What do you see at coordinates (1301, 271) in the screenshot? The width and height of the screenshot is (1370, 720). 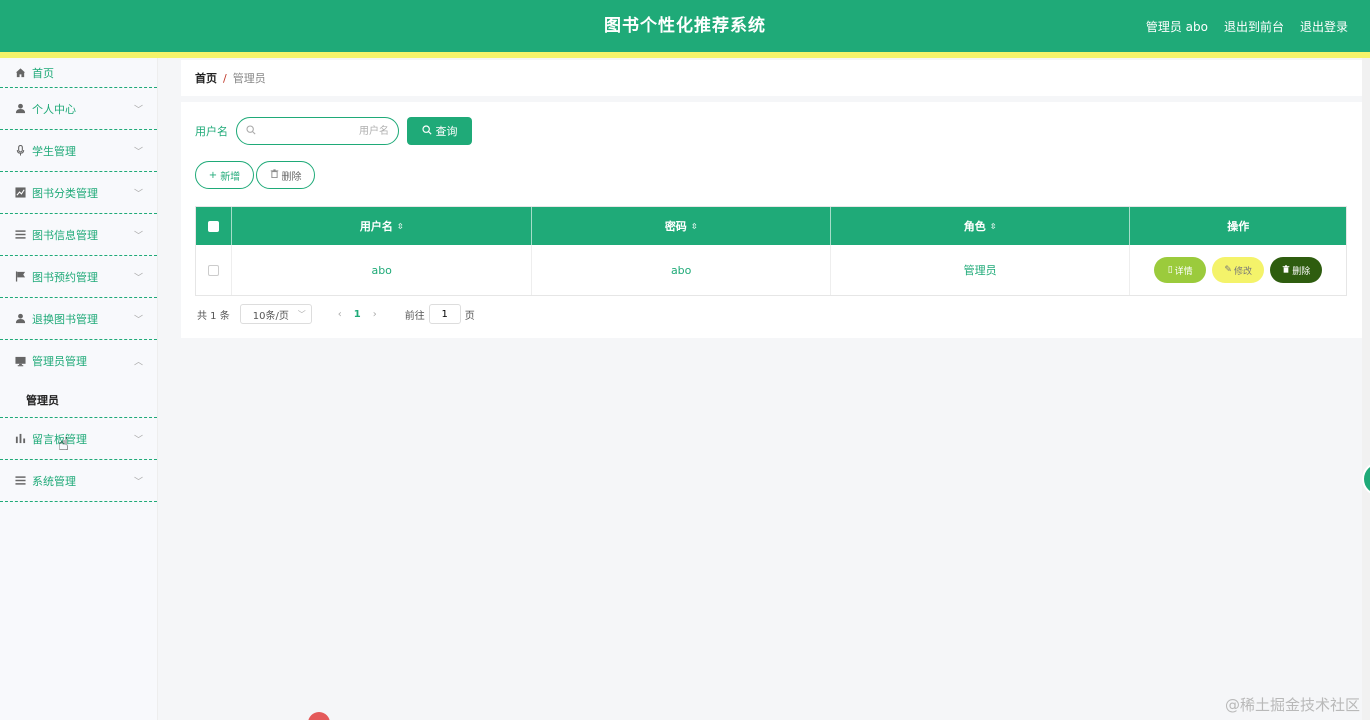 I see `row-delete-label: 删除` at bounding box center [1301, 271].